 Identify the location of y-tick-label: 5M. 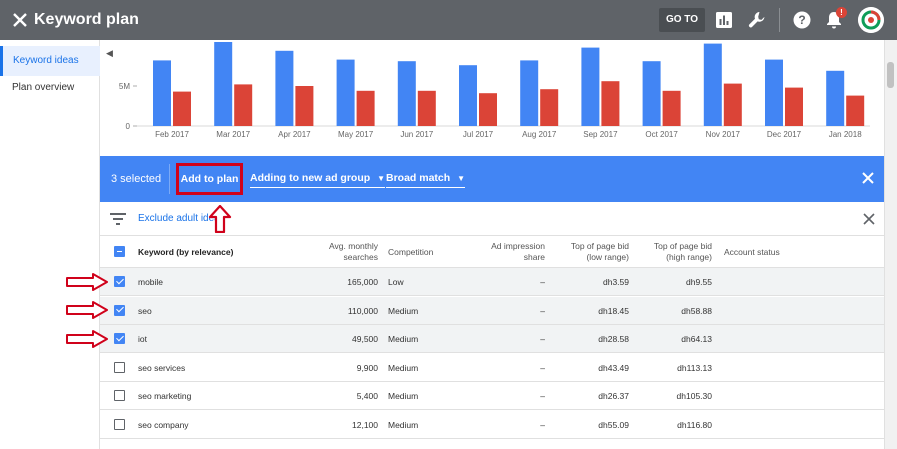
(124, 86).